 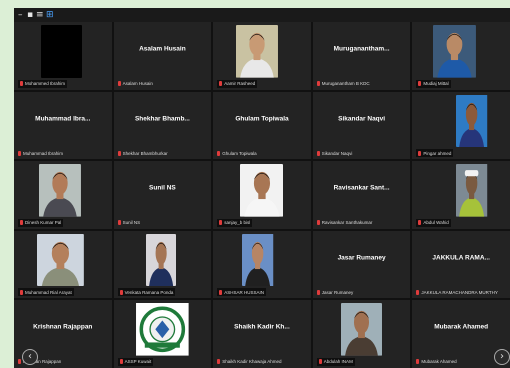 I want to click on participant-name-label: Mohammed Ibrahim, so click(x=43, y=83).